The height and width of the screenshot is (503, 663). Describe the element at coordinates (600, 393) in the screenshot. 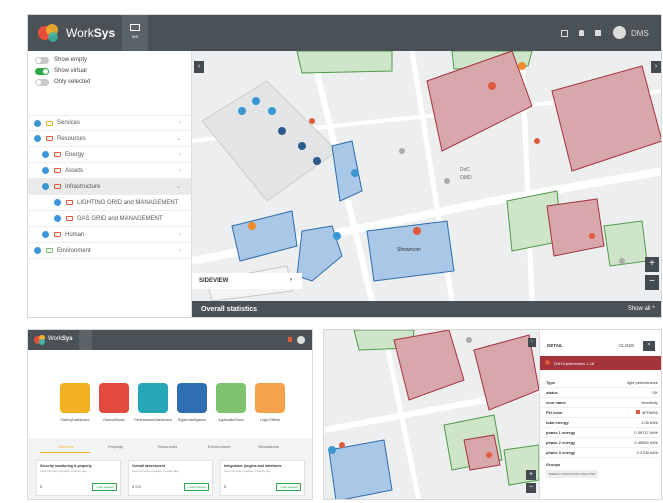

I see `detail-row: status OK` at that location.